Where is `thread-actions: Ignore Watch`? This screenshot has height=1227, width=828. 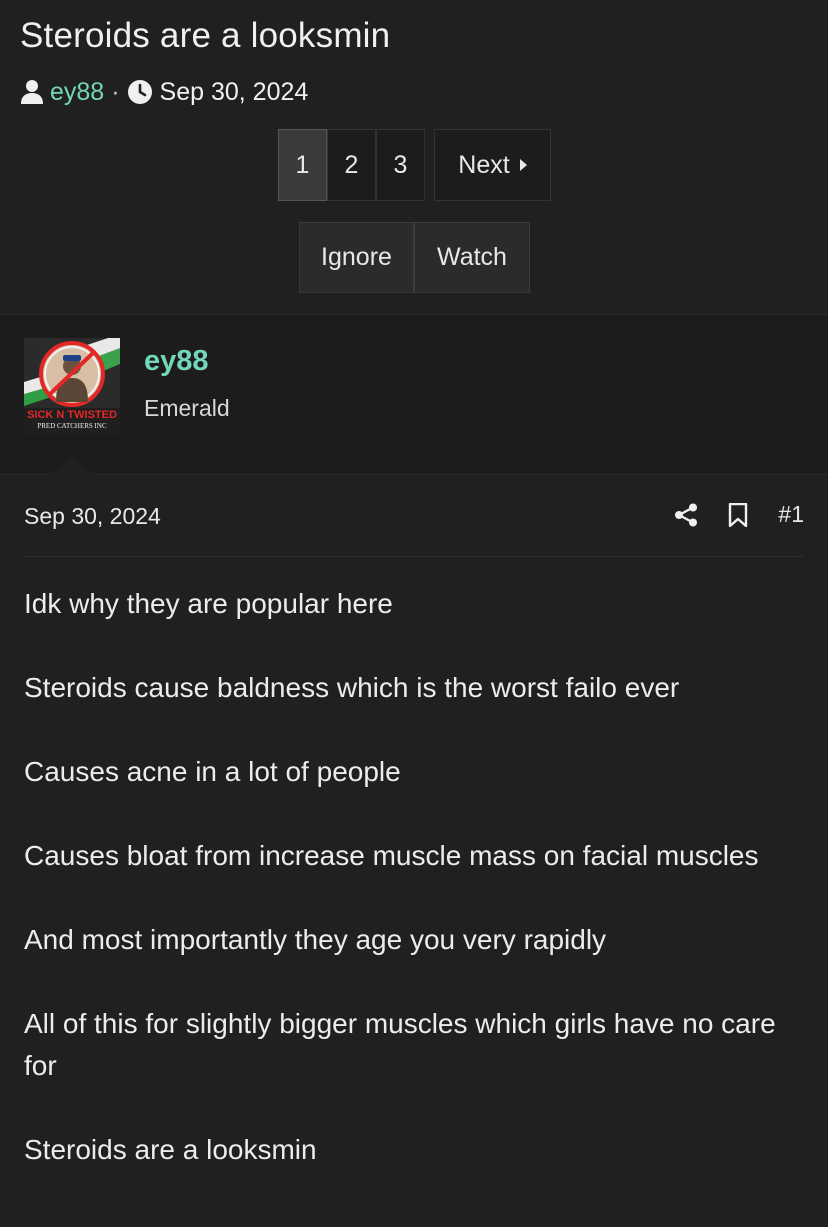
thread-actions: Ignore Watch is located at coordinates (414, 257).